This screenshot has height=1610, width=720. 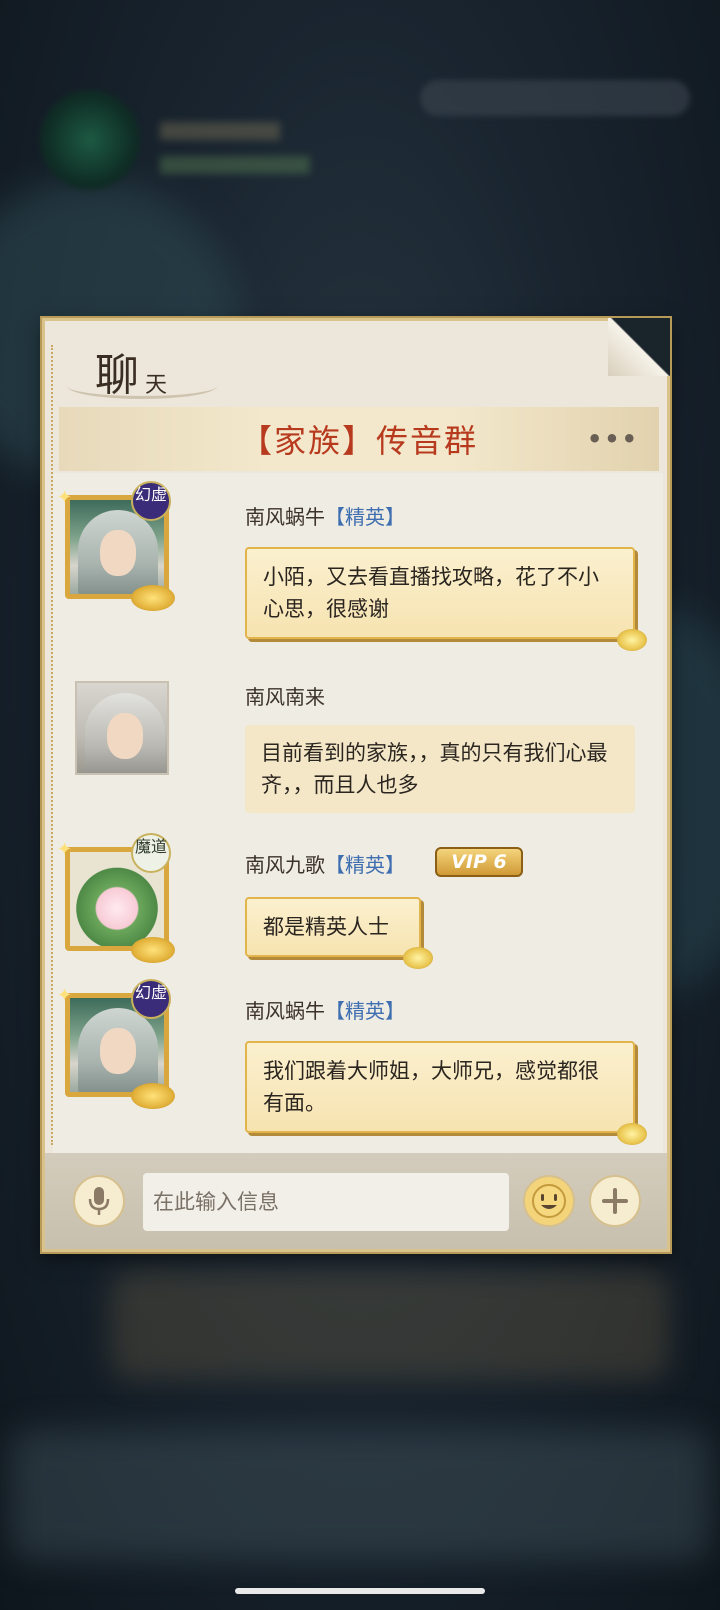 I want to click on sender-name-text: 南风九歌, so click(x=285, y=865).